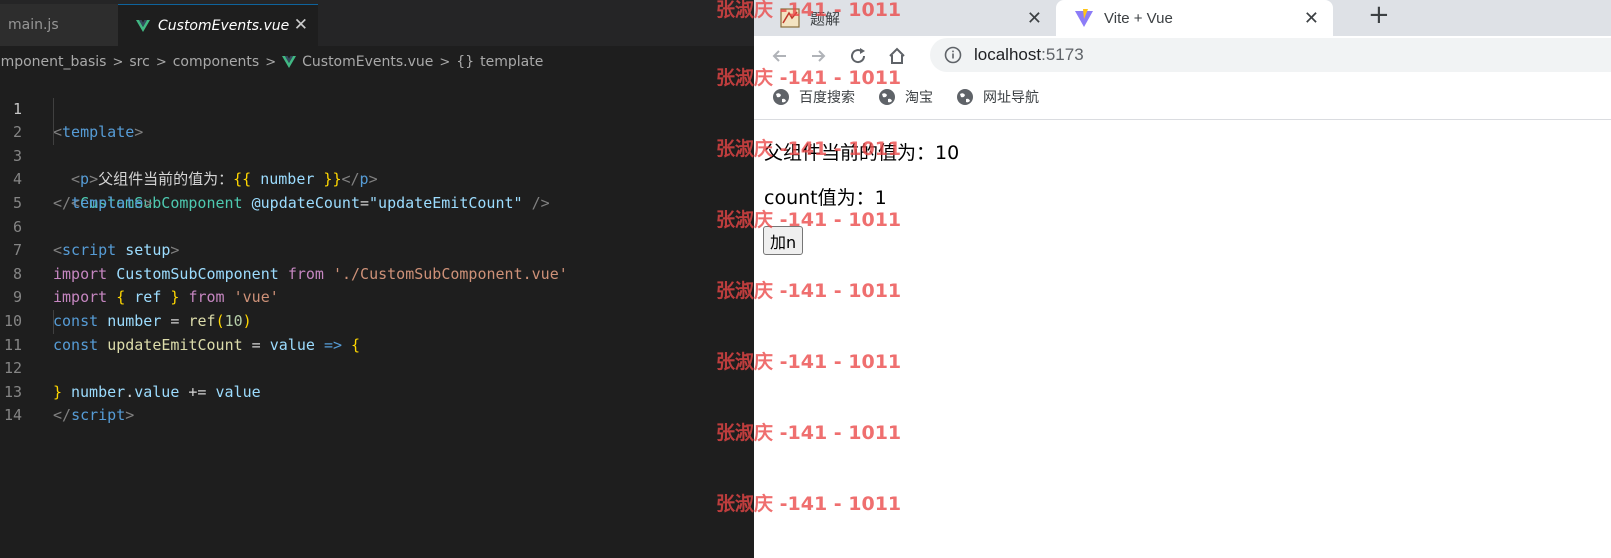 This screenshot has height=558, width=1611. Describe the element at coordinates (953, 55) in the screenshot. I see `info-icon` at that location.